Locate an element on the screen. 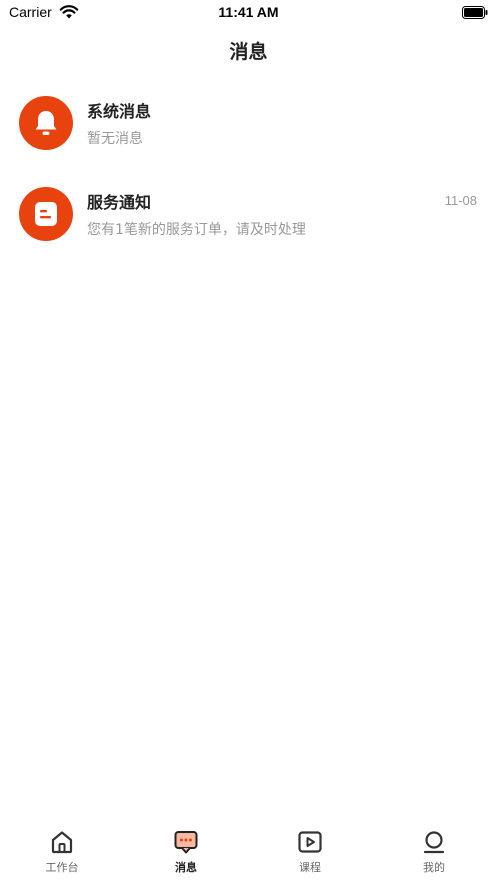 The image size is (497, 883). tab-courses: 课程 is located at coordinates (310, 852).